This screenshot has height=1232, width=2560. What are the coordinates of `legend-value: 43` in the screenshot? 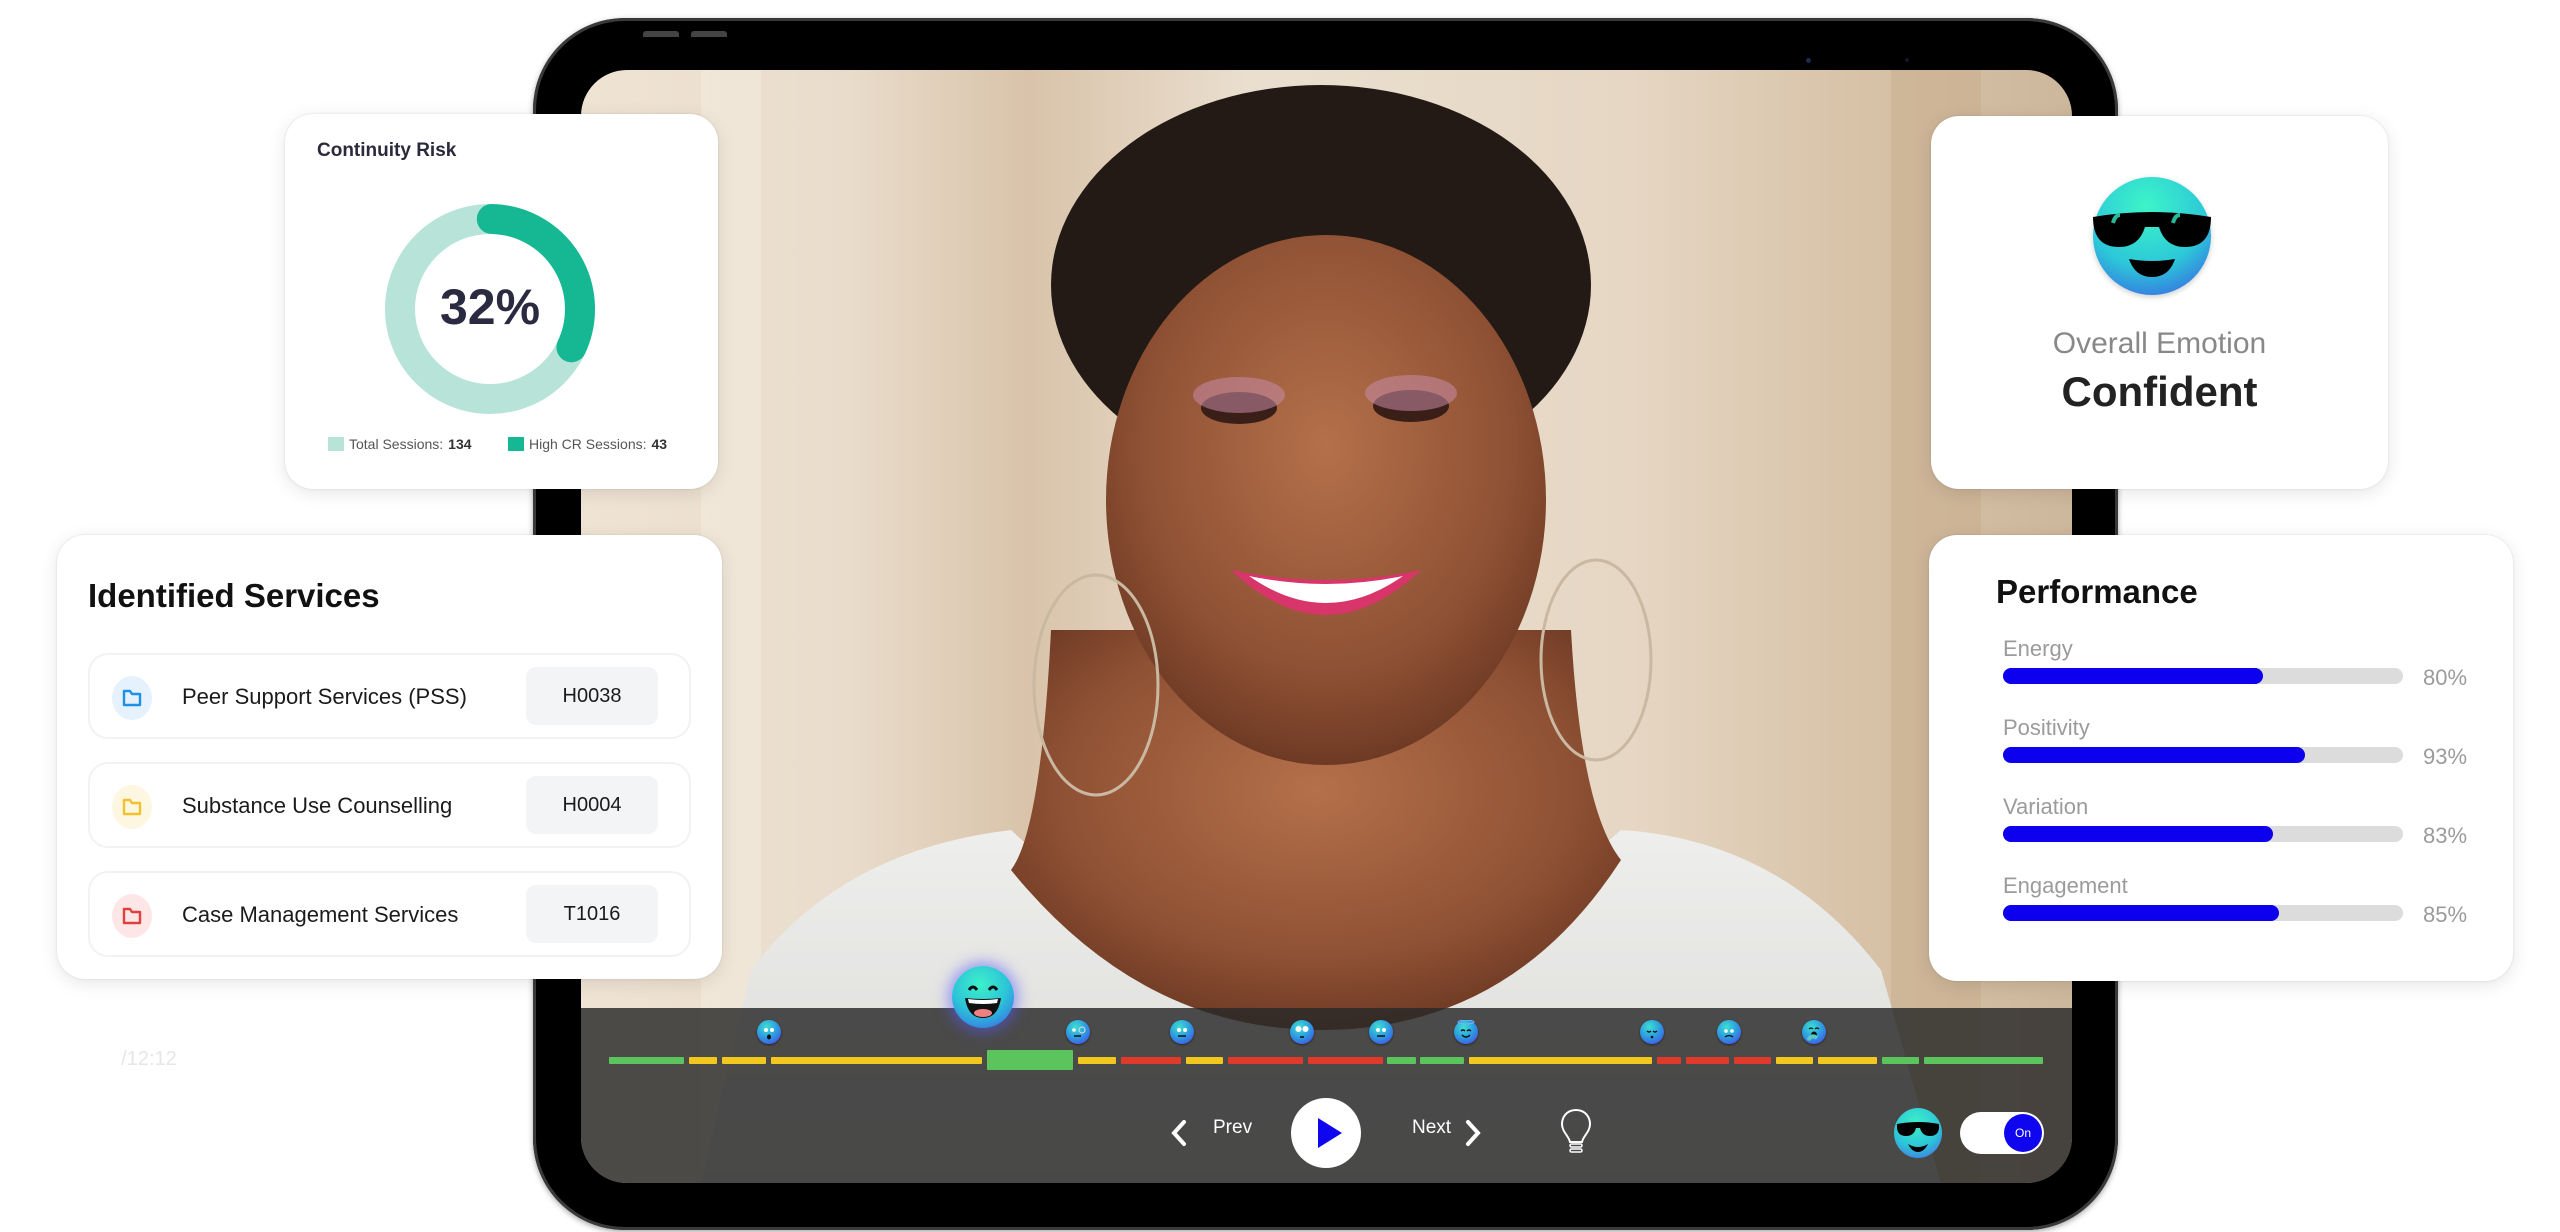 It's located at (659, 444).